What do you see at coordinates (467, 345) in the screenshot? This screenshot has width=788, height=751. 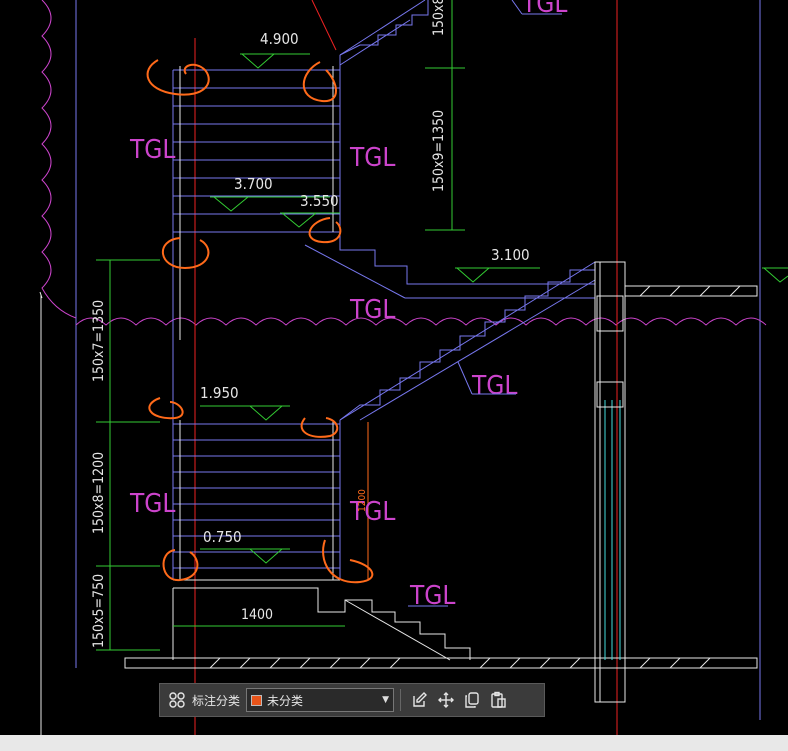 I see `ramp-stair-profile` at bounding box center [467, 345].